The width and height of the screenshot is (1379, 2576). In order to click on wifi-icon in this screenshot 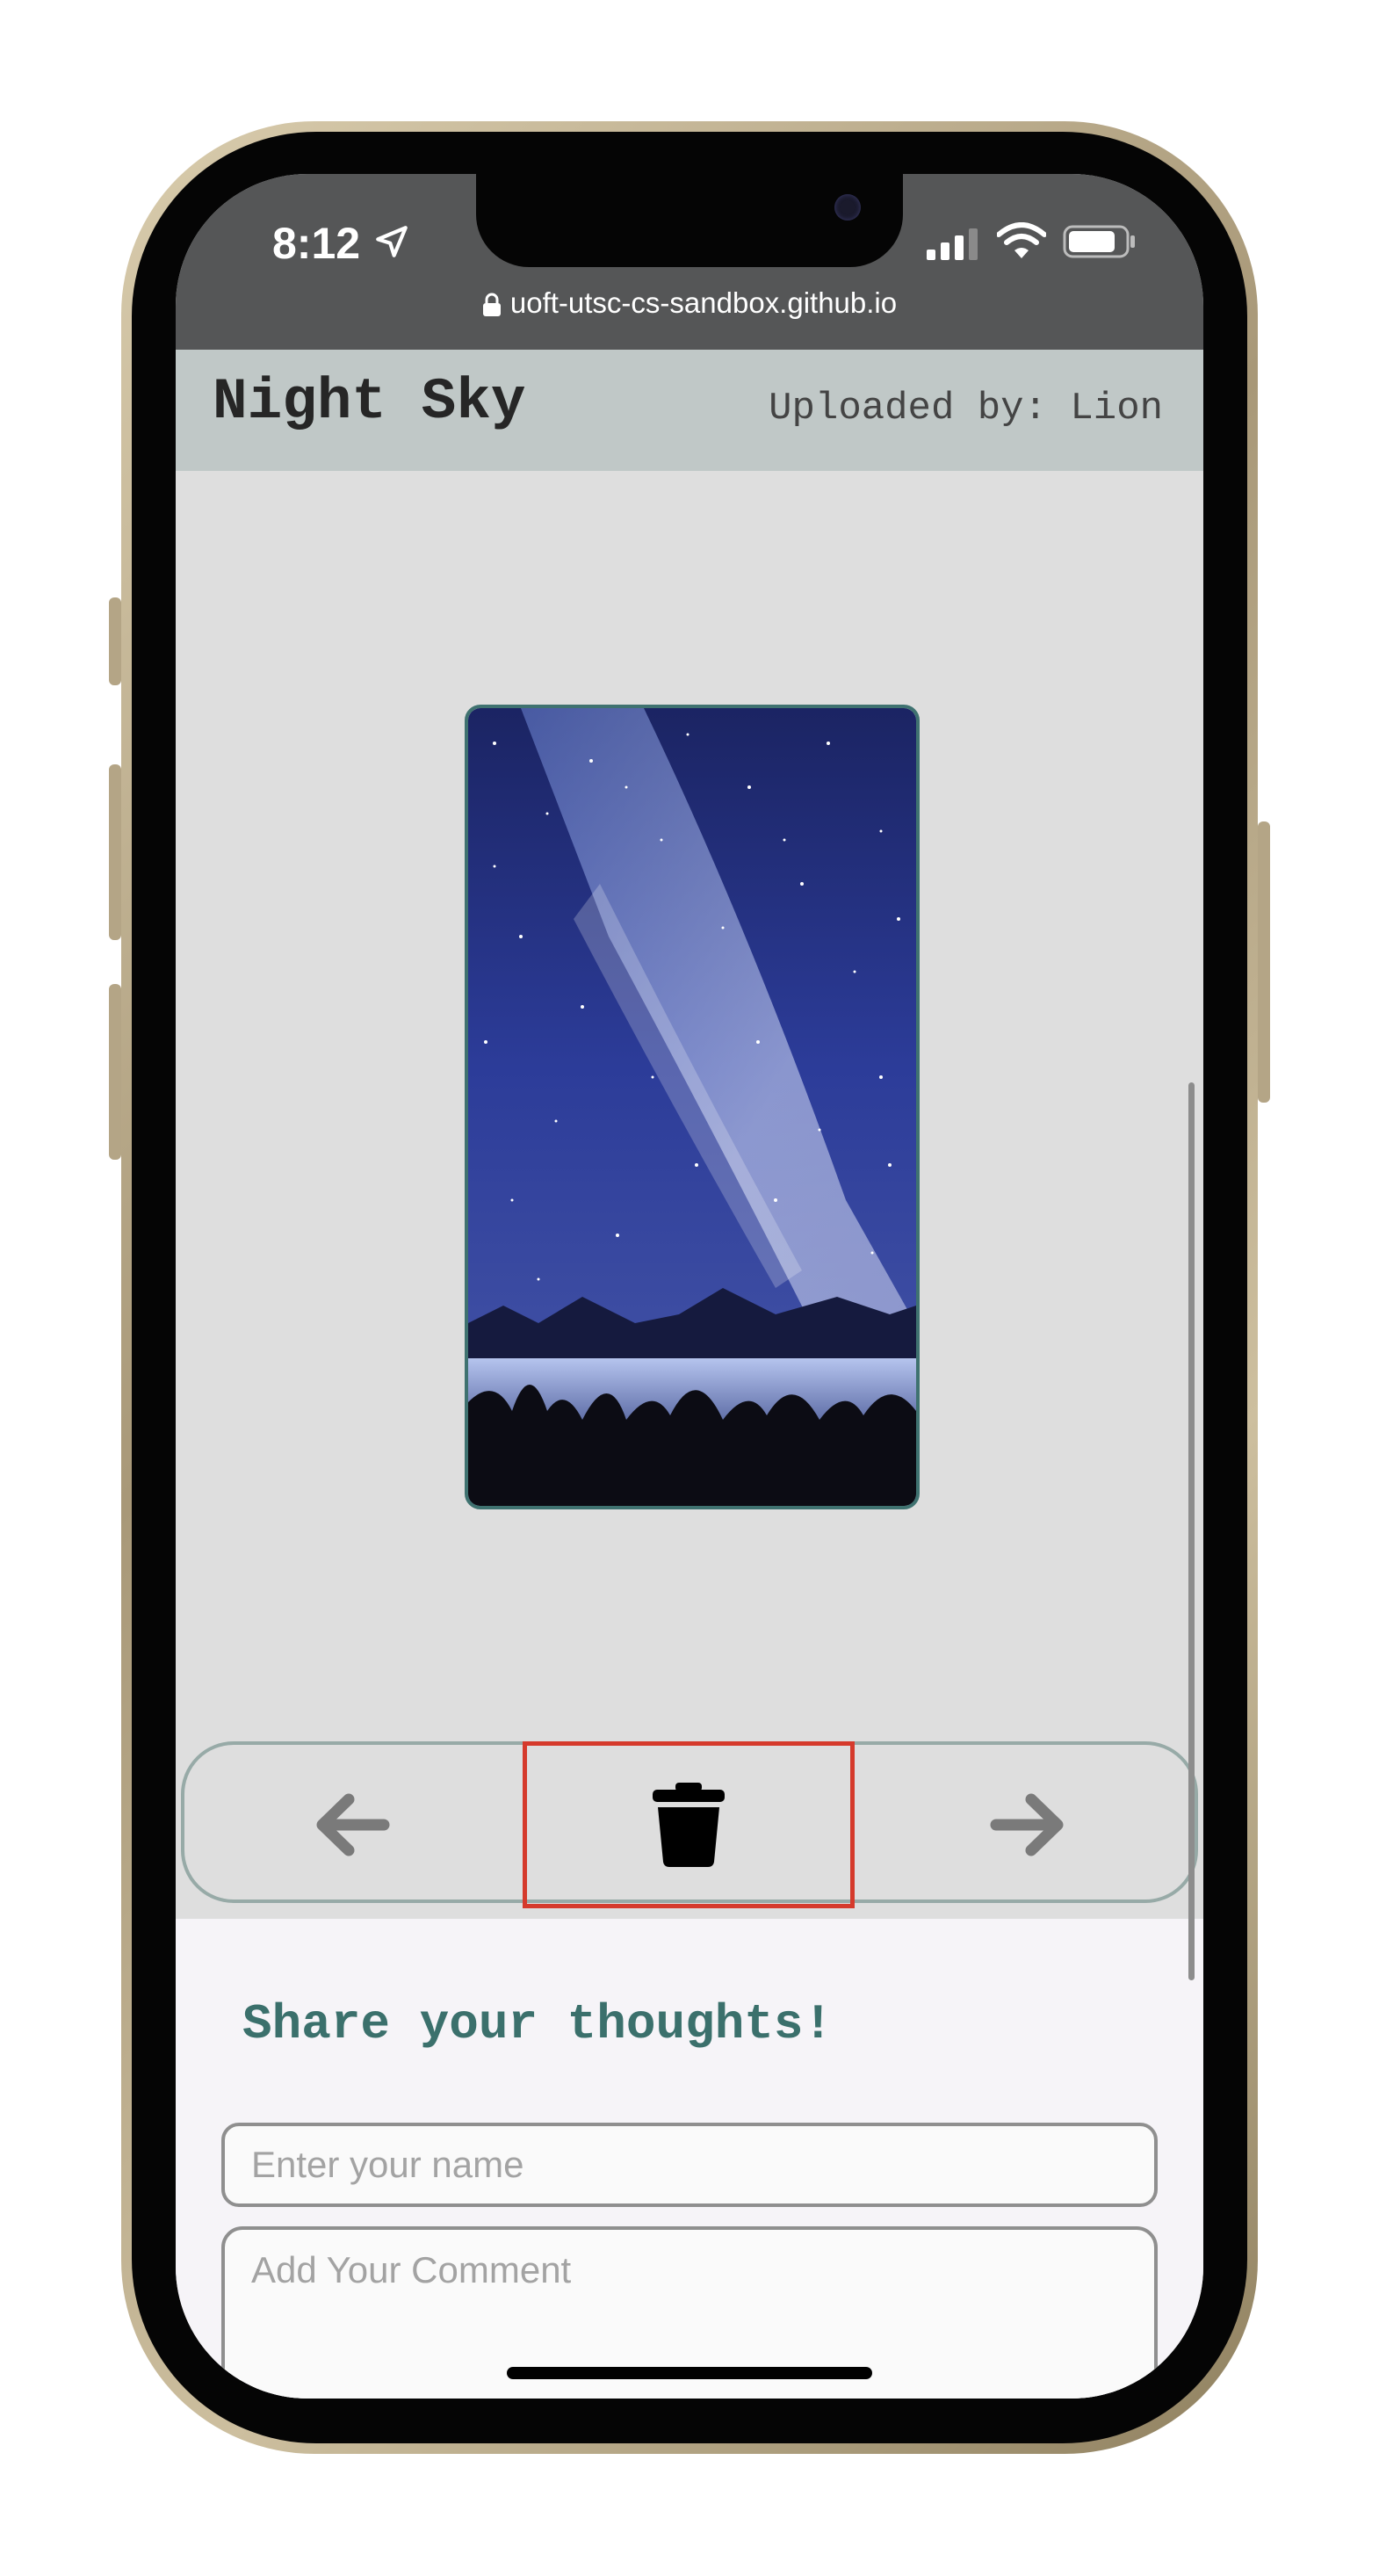, I will do `click(1021, 240)`.